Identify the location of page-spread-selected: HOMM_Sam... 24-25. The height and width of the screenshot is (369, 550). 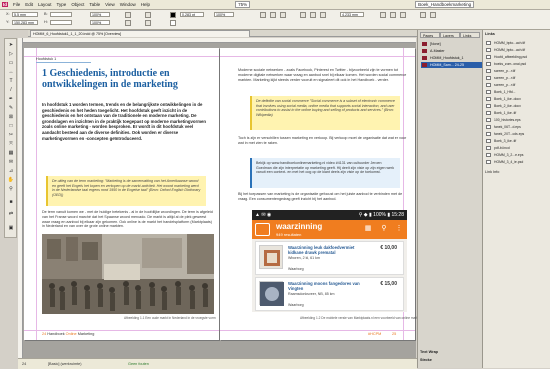
(452, 65).